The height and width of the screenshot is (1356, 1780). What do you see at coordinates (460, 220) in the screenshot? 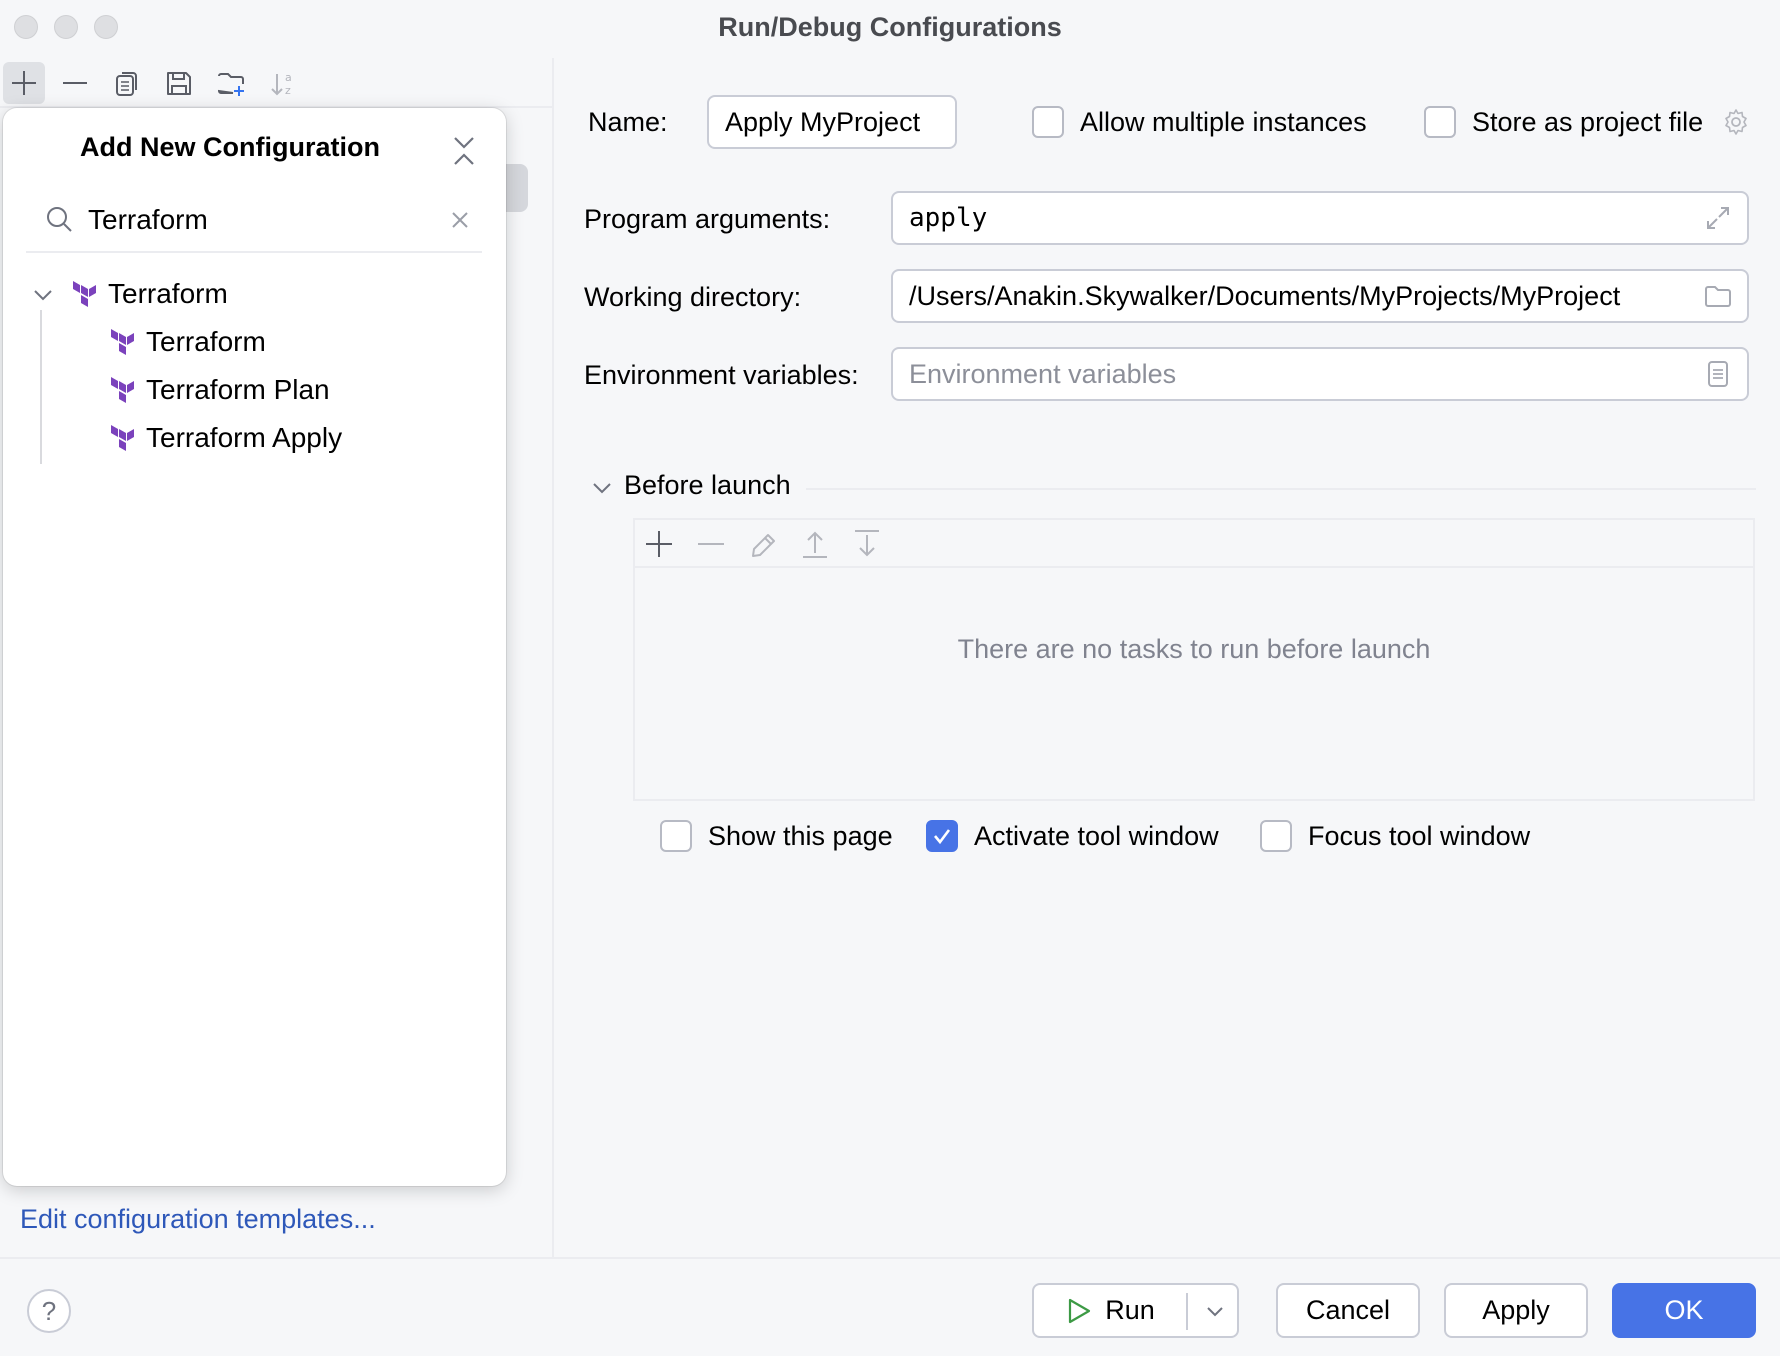
I see `clear-search-icon` at bounding box center [460, 220].